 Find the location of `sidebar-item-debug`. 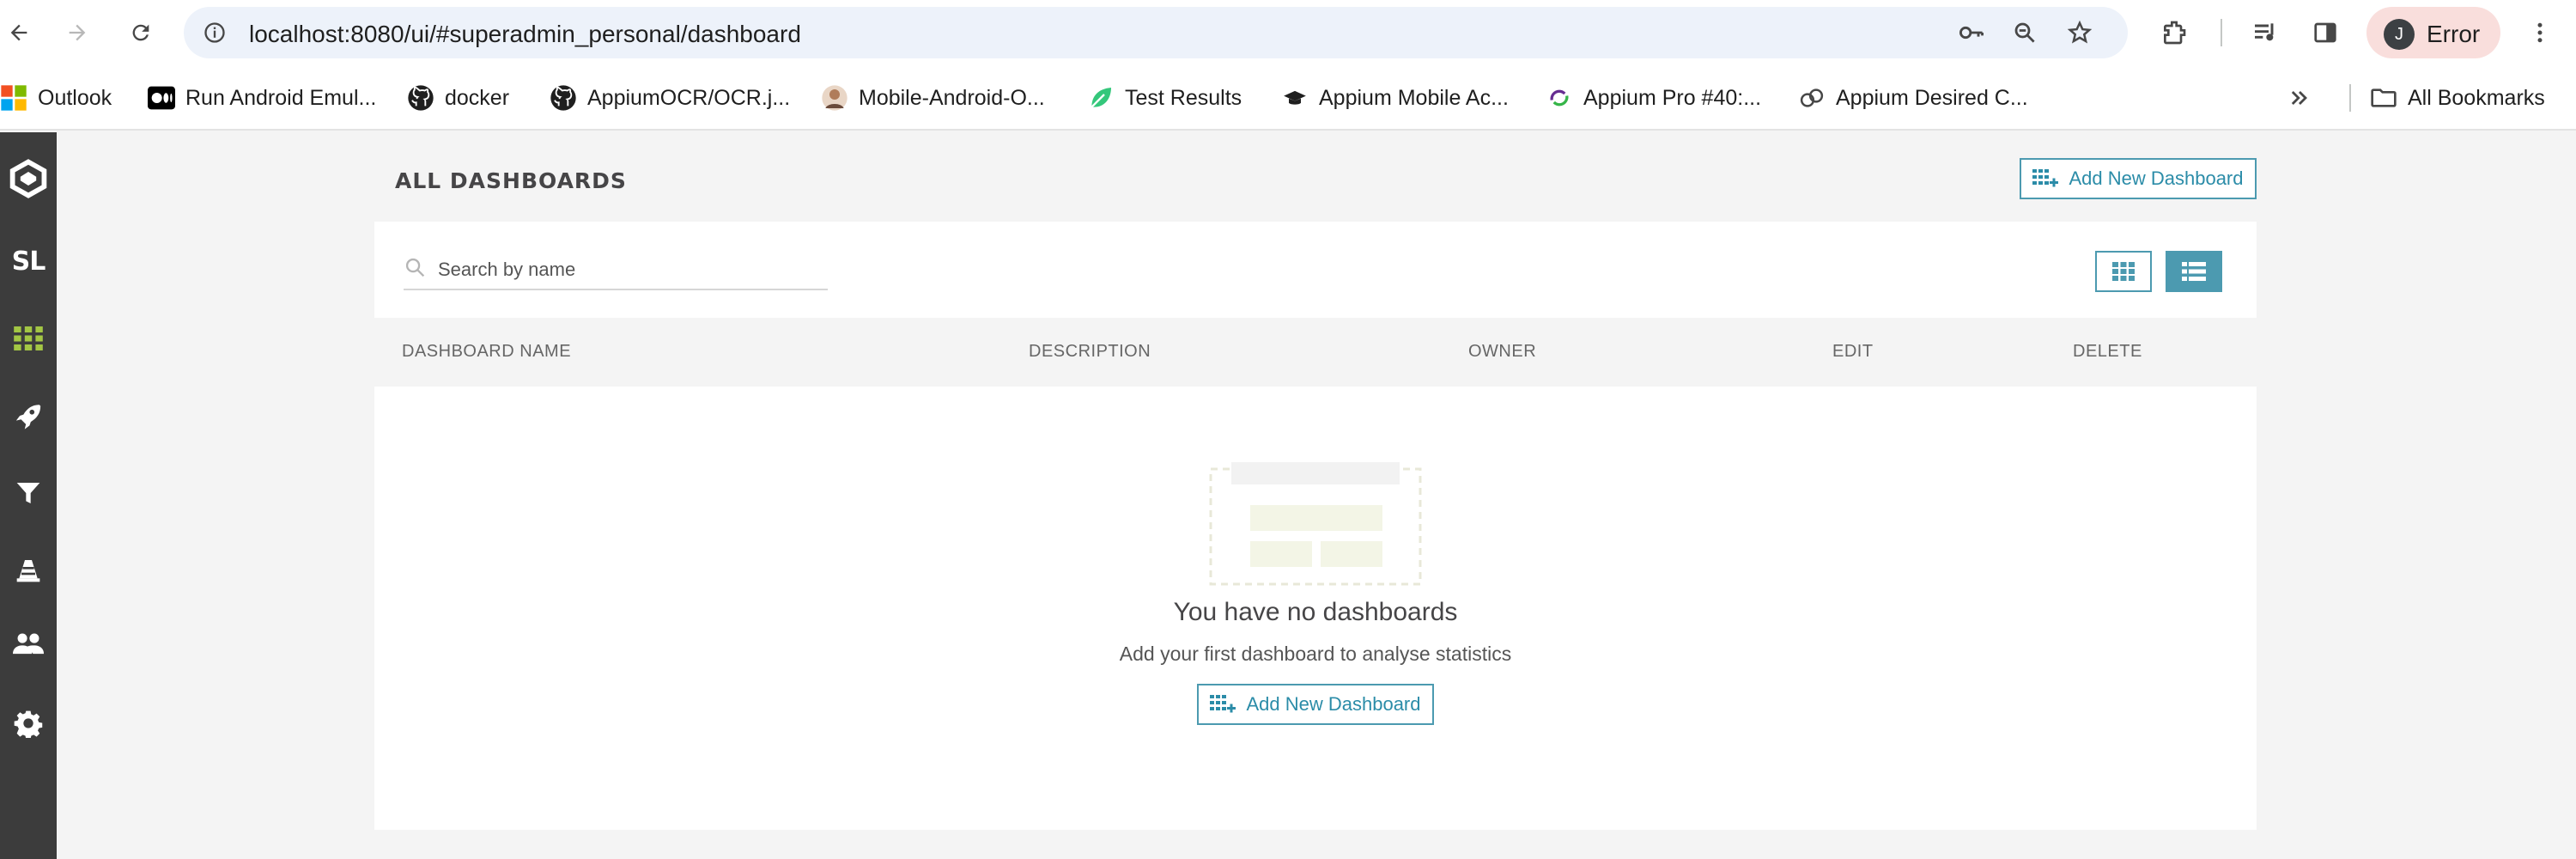

sidebar-item-debug is located at coordinates (28, 570).